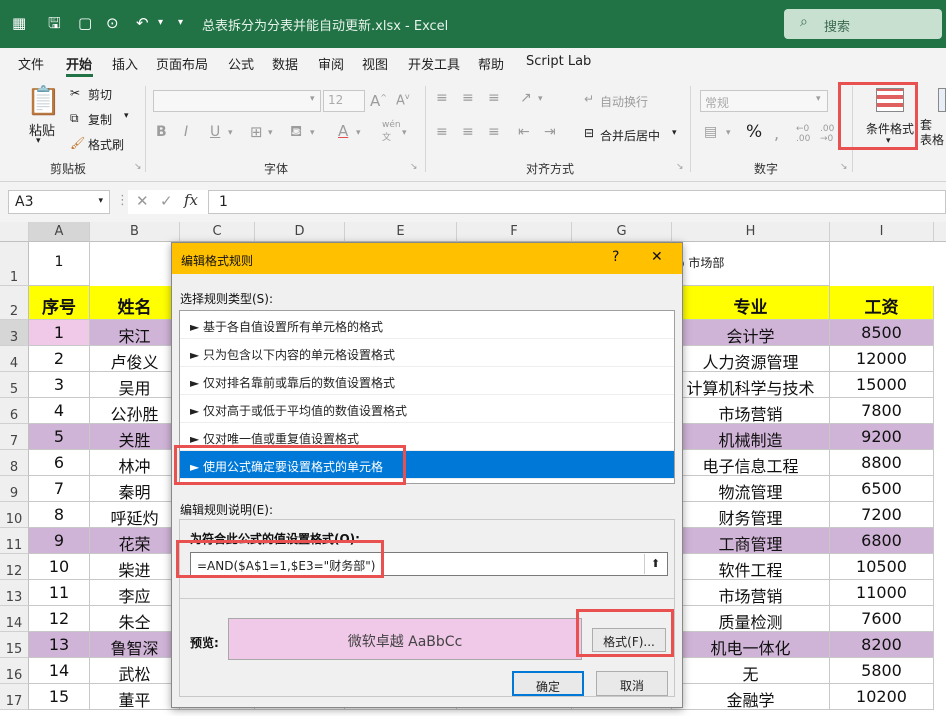 The image size is (946, 716). Describe the element at coordinates (655, 564) in the screenshot. I see `collapse-dialog-icon: ⬆` at that location.